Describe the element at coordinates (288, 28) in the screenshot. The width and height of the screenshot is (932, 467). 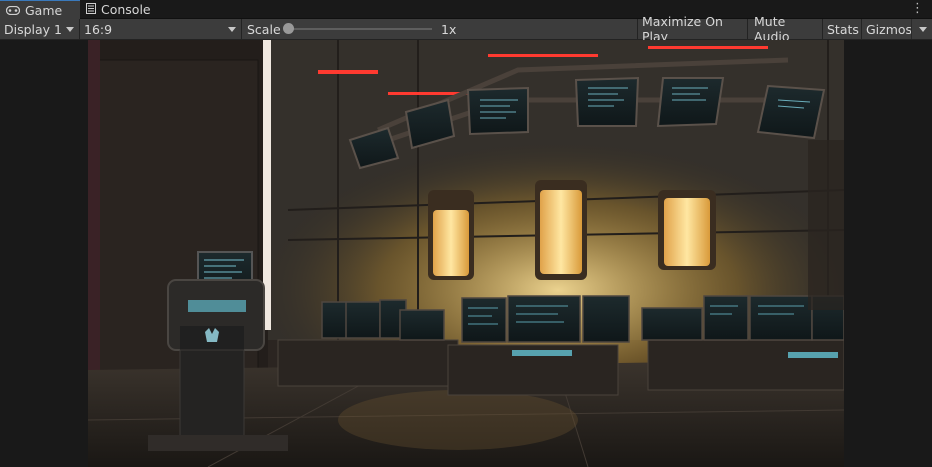
I see `scale-slider-thumb` at that location.